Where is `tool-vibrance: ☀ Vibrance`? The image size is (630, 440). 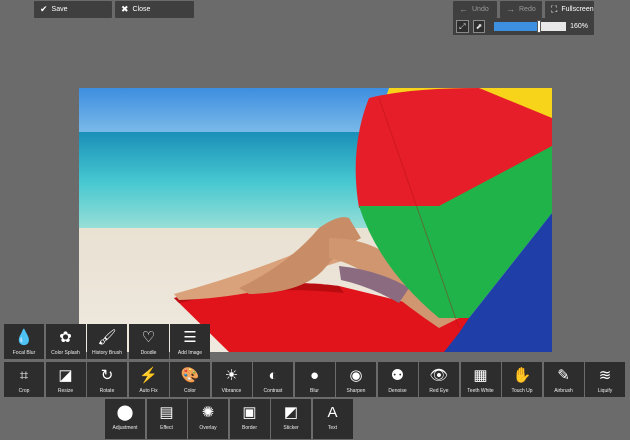
tool-vibrance: ☀ Vibrance is located at coordinates (231, 379).